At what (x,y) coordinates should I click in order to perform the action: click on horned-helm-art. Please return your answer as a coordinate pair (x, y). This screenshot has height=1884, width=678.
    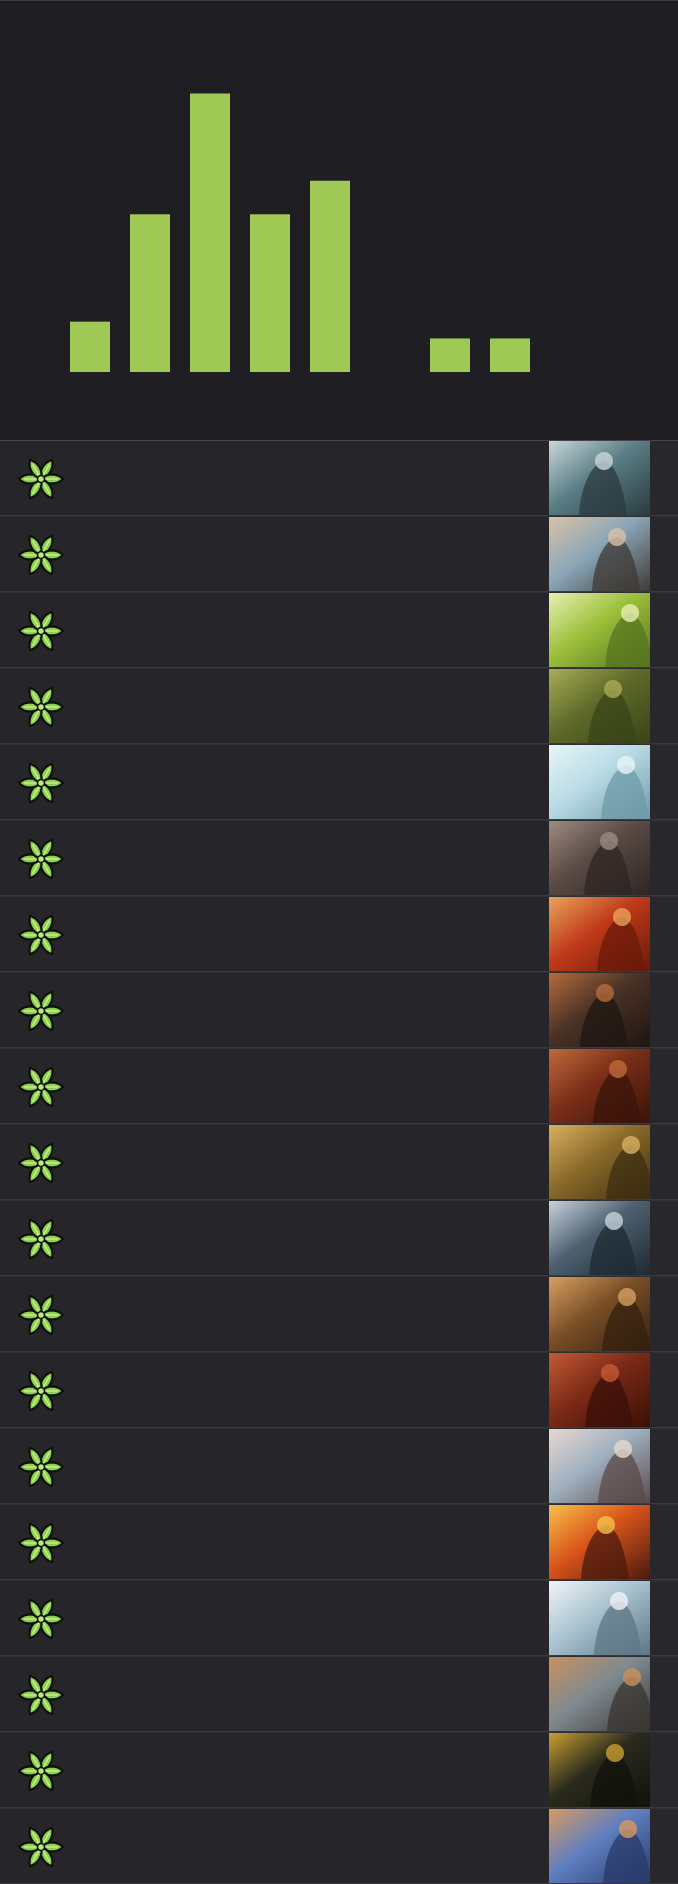
    Looking at the image, I should click on (599, 1694).